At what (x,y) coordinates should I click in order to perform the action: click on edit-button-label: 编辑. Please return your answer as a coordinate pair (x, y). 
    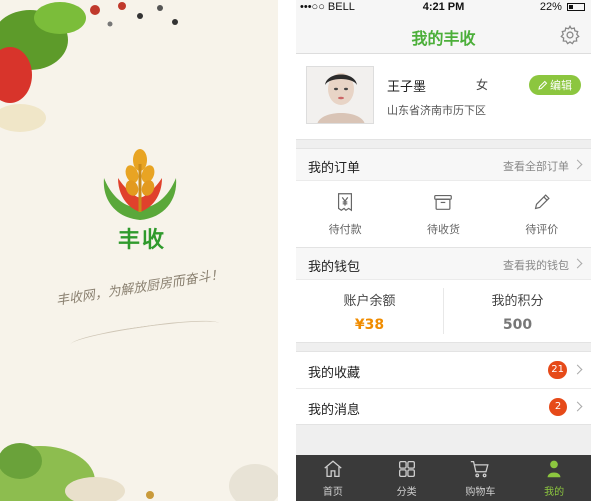
    Looking at the image, I should click on (561, 85).